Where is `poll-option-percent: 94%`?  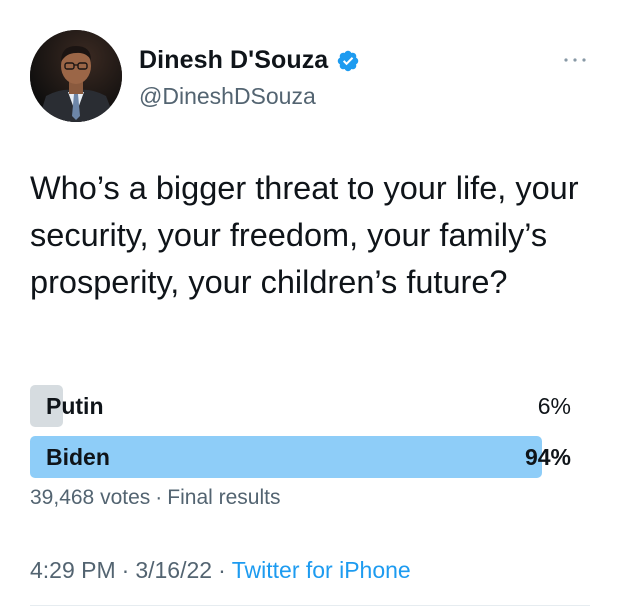 poll-option-percent: 94% is located at coordinates (547, 457).